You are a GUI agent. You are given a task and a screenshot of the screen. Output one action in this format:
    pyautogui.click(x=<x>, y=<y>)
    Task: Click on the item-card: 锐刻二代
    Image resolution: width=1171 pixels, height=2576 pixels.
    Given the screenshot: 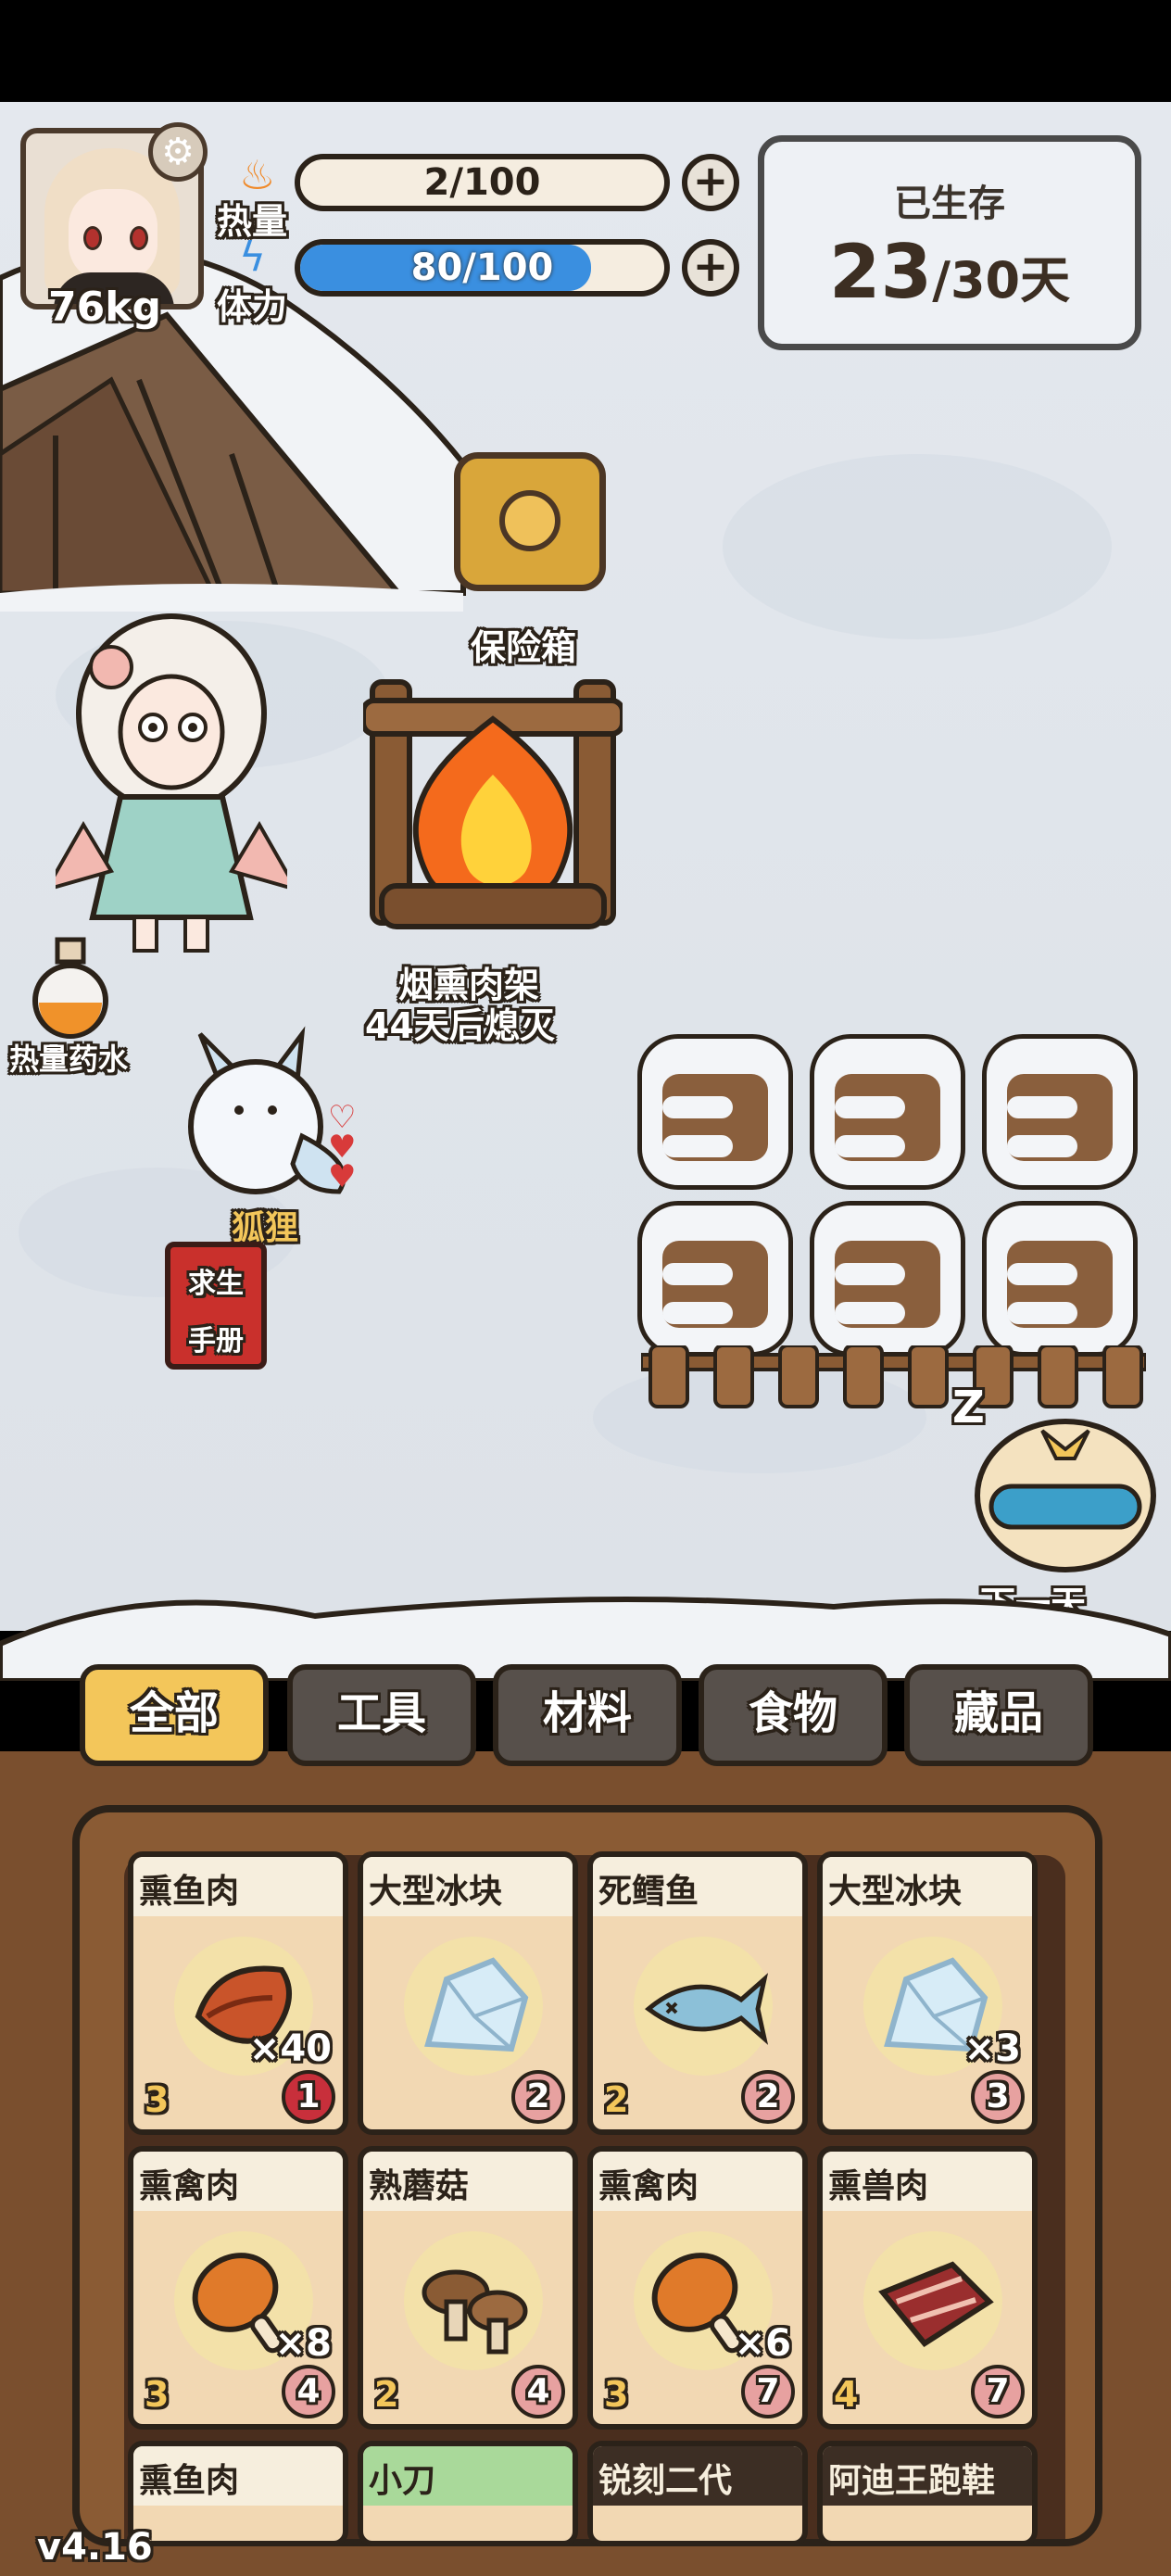 What is the action you would take?
    pyautogui.click(x=698, y=2493)
    